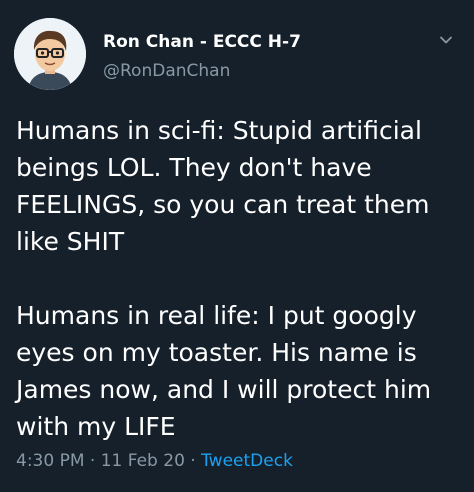 The image size is (474, 492). I want to click on tweet-source-link: TweetDeck, so click(247, 461).